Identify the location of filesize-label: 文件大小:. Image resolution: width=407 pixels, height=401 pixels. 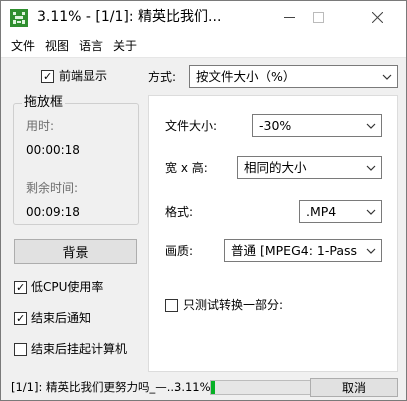
(191, 126).